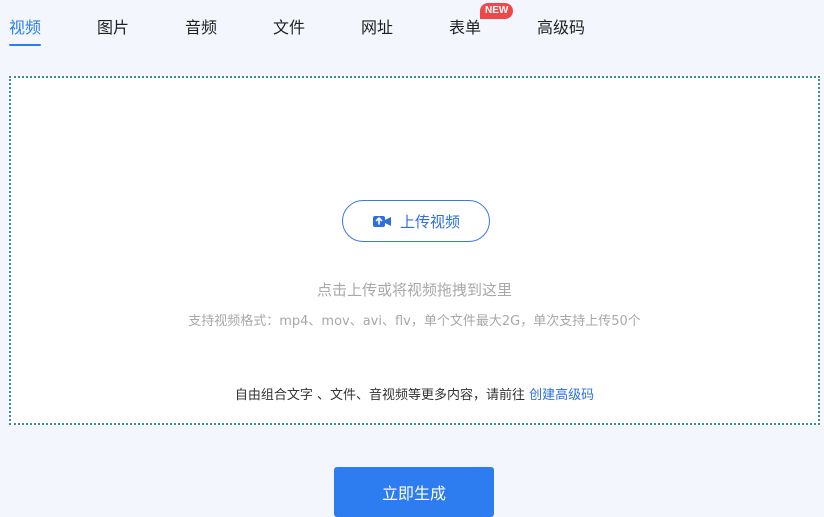 Image resolution: width=824 pixels, height=517 pixels. Describe the element at coordinates (561, 28) in the screenshot. I see `tab-advanced-code: 高级码` at that location.